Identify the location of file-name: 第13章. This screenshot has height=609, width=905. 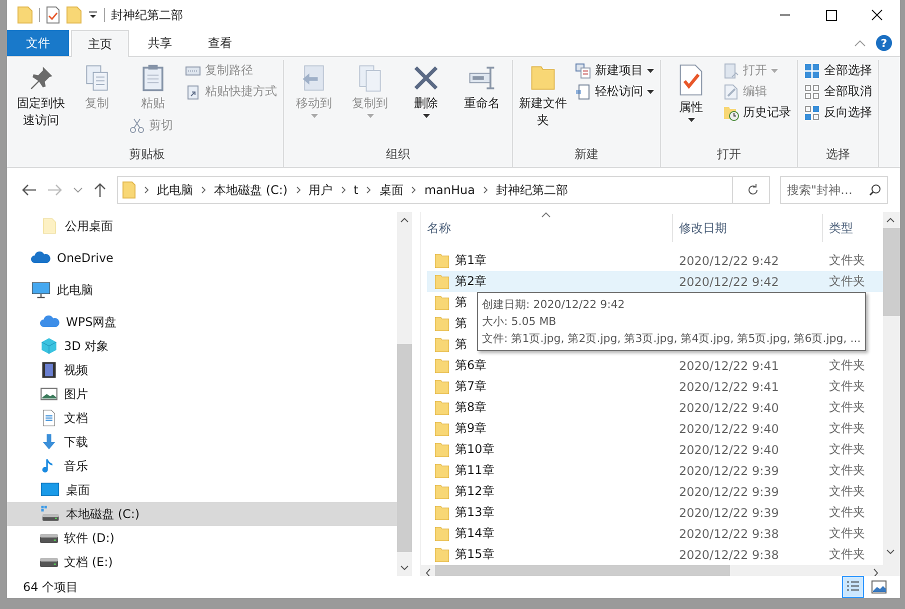
(474, 512).